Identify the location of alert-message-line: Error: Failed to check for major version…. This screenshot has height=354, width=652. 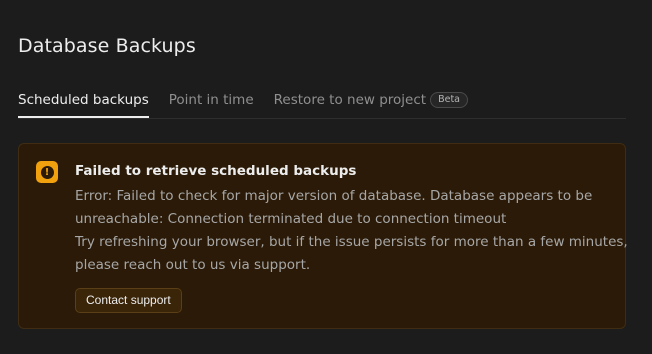
(334, 196).